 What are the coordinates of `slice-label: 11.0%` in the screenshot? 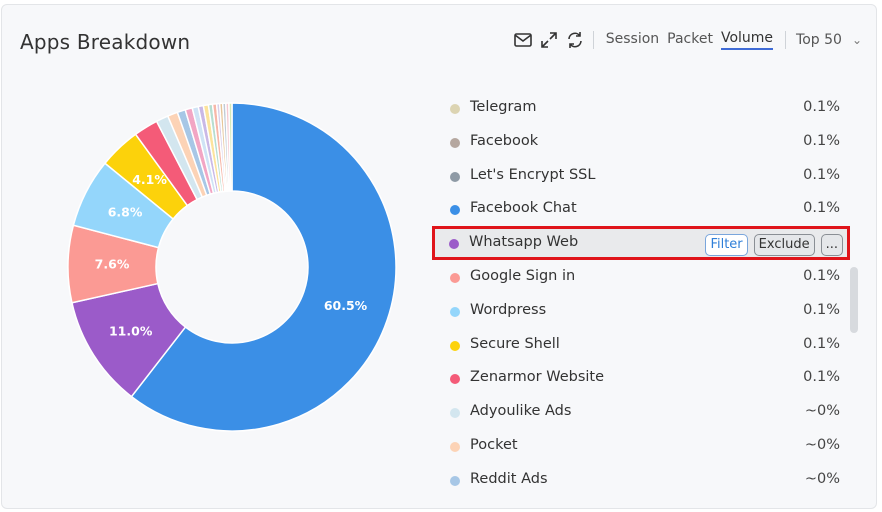 It's located at (131, 330).